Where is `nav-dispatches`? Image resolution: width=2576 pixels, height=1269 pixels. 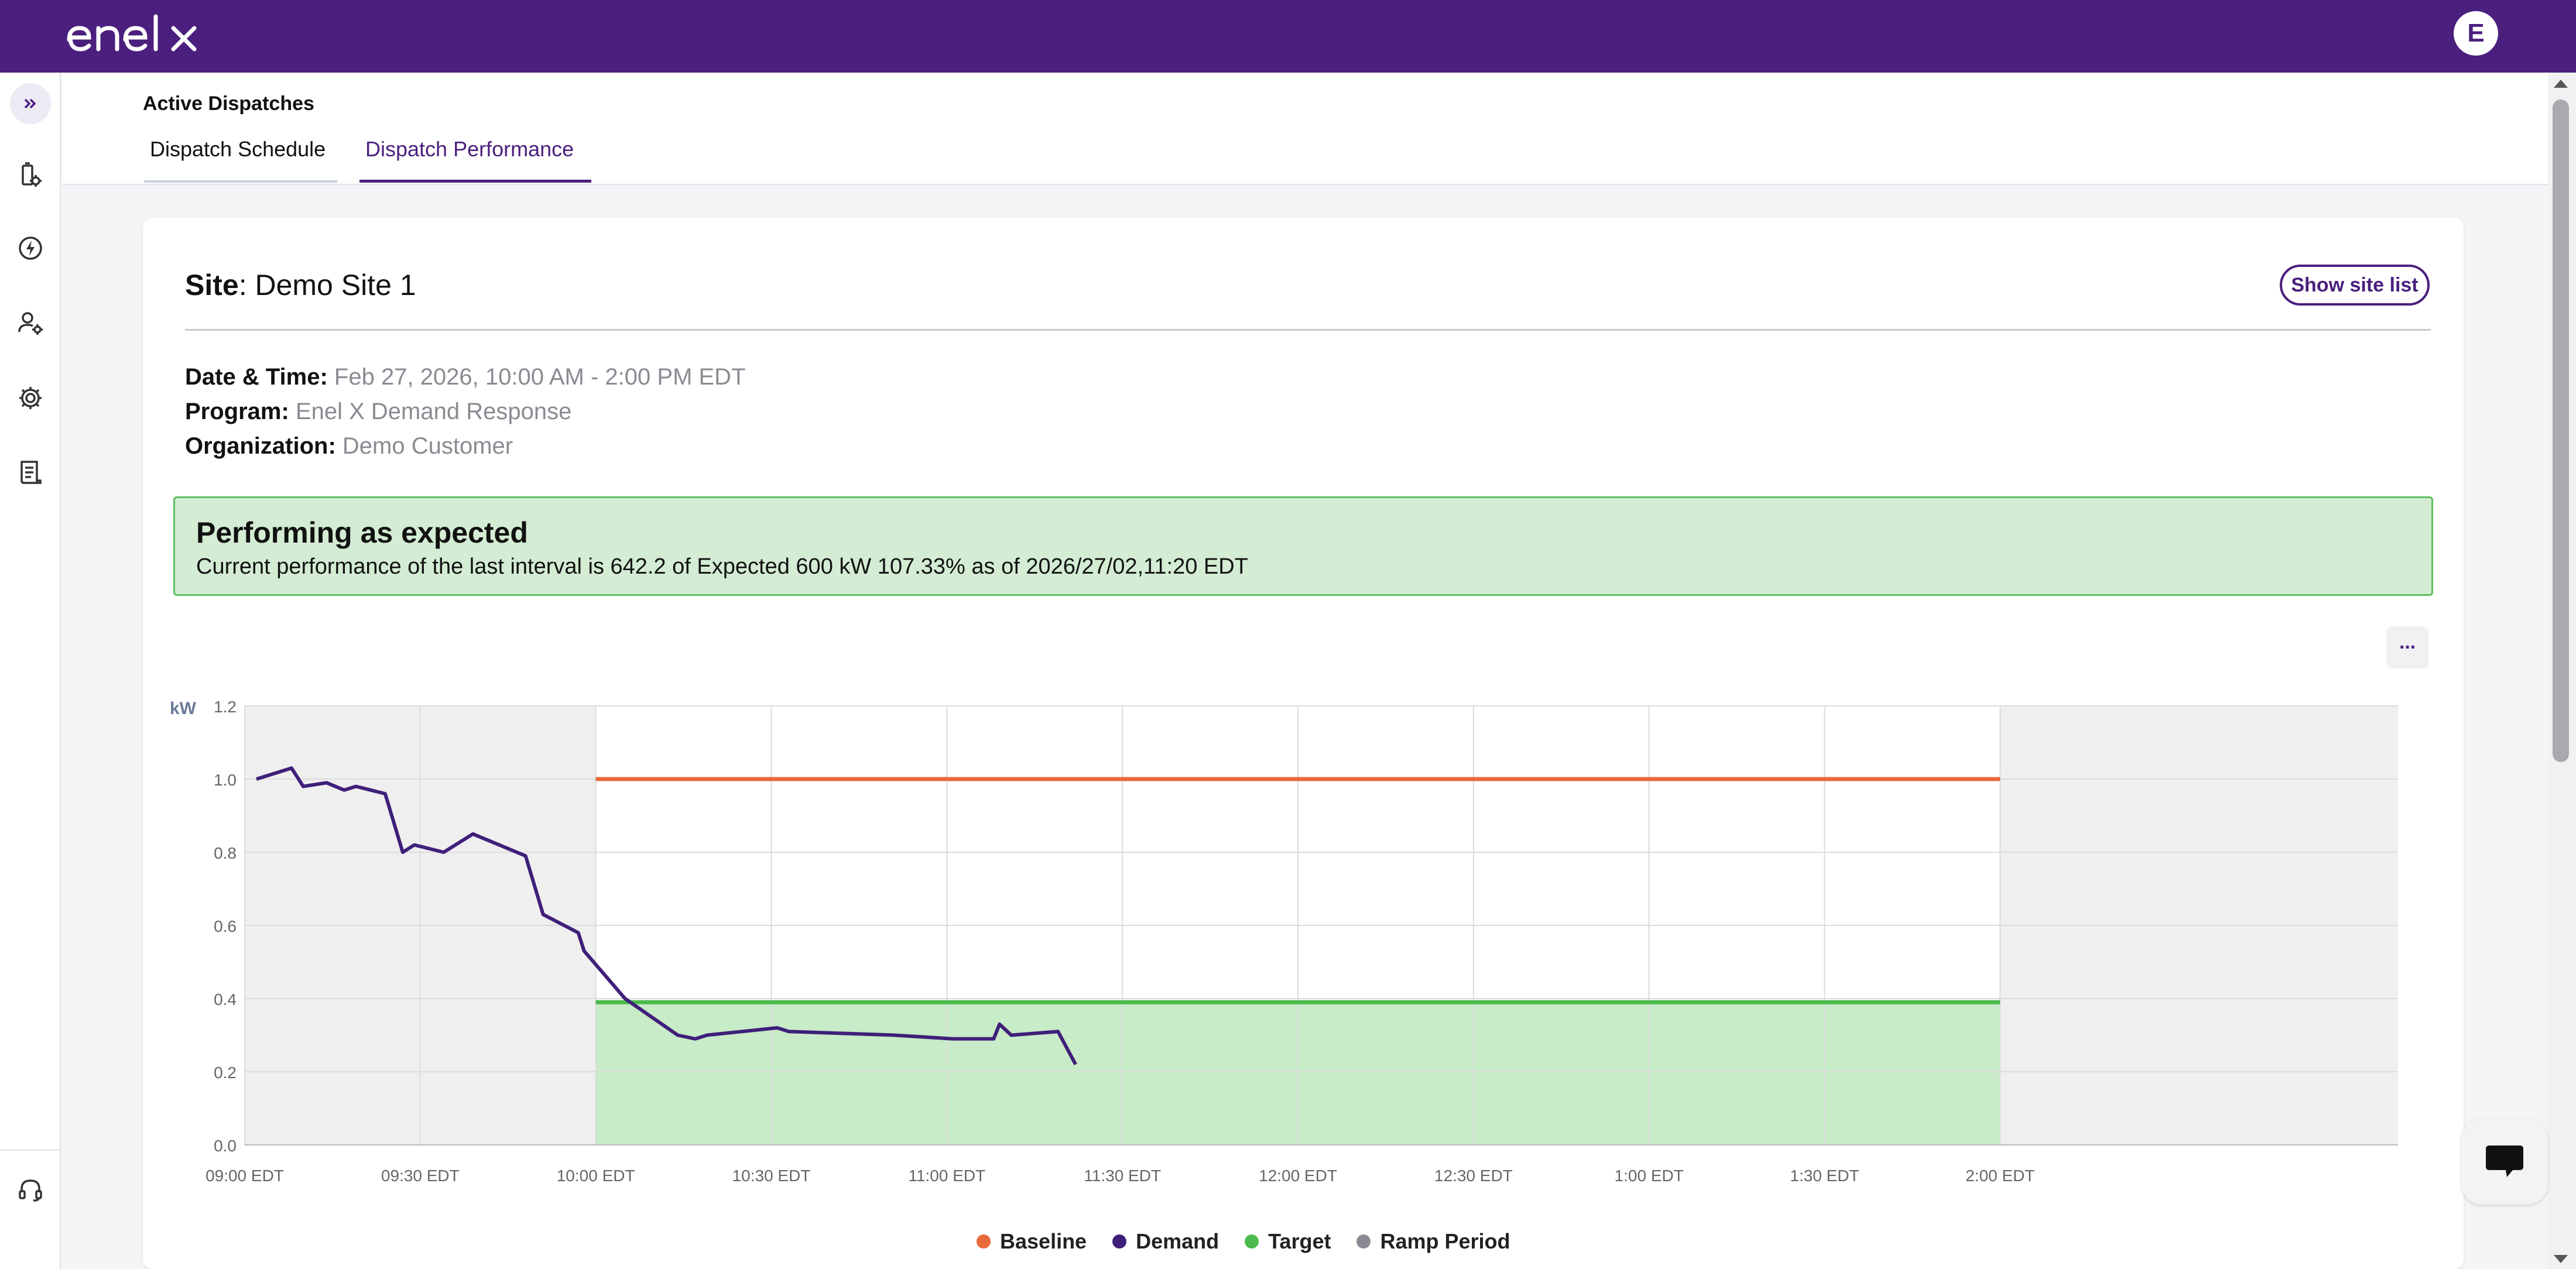
nav-dispatches is located at coordinates (30, 249).